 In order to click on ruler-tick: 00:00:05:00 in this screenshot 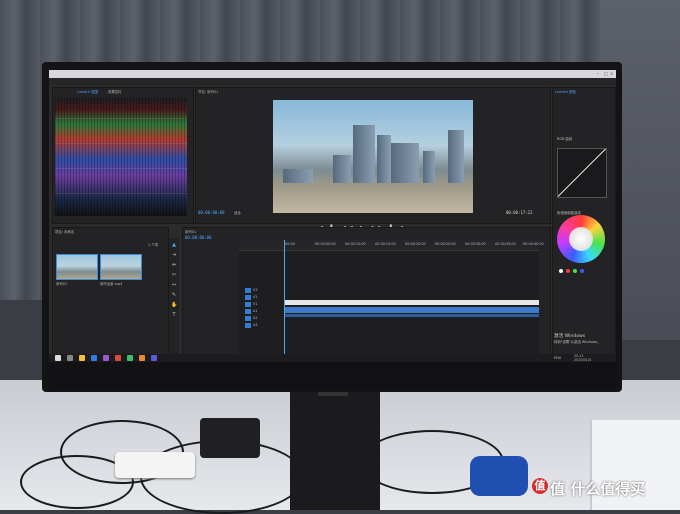, I will do `click(325, 244)`.